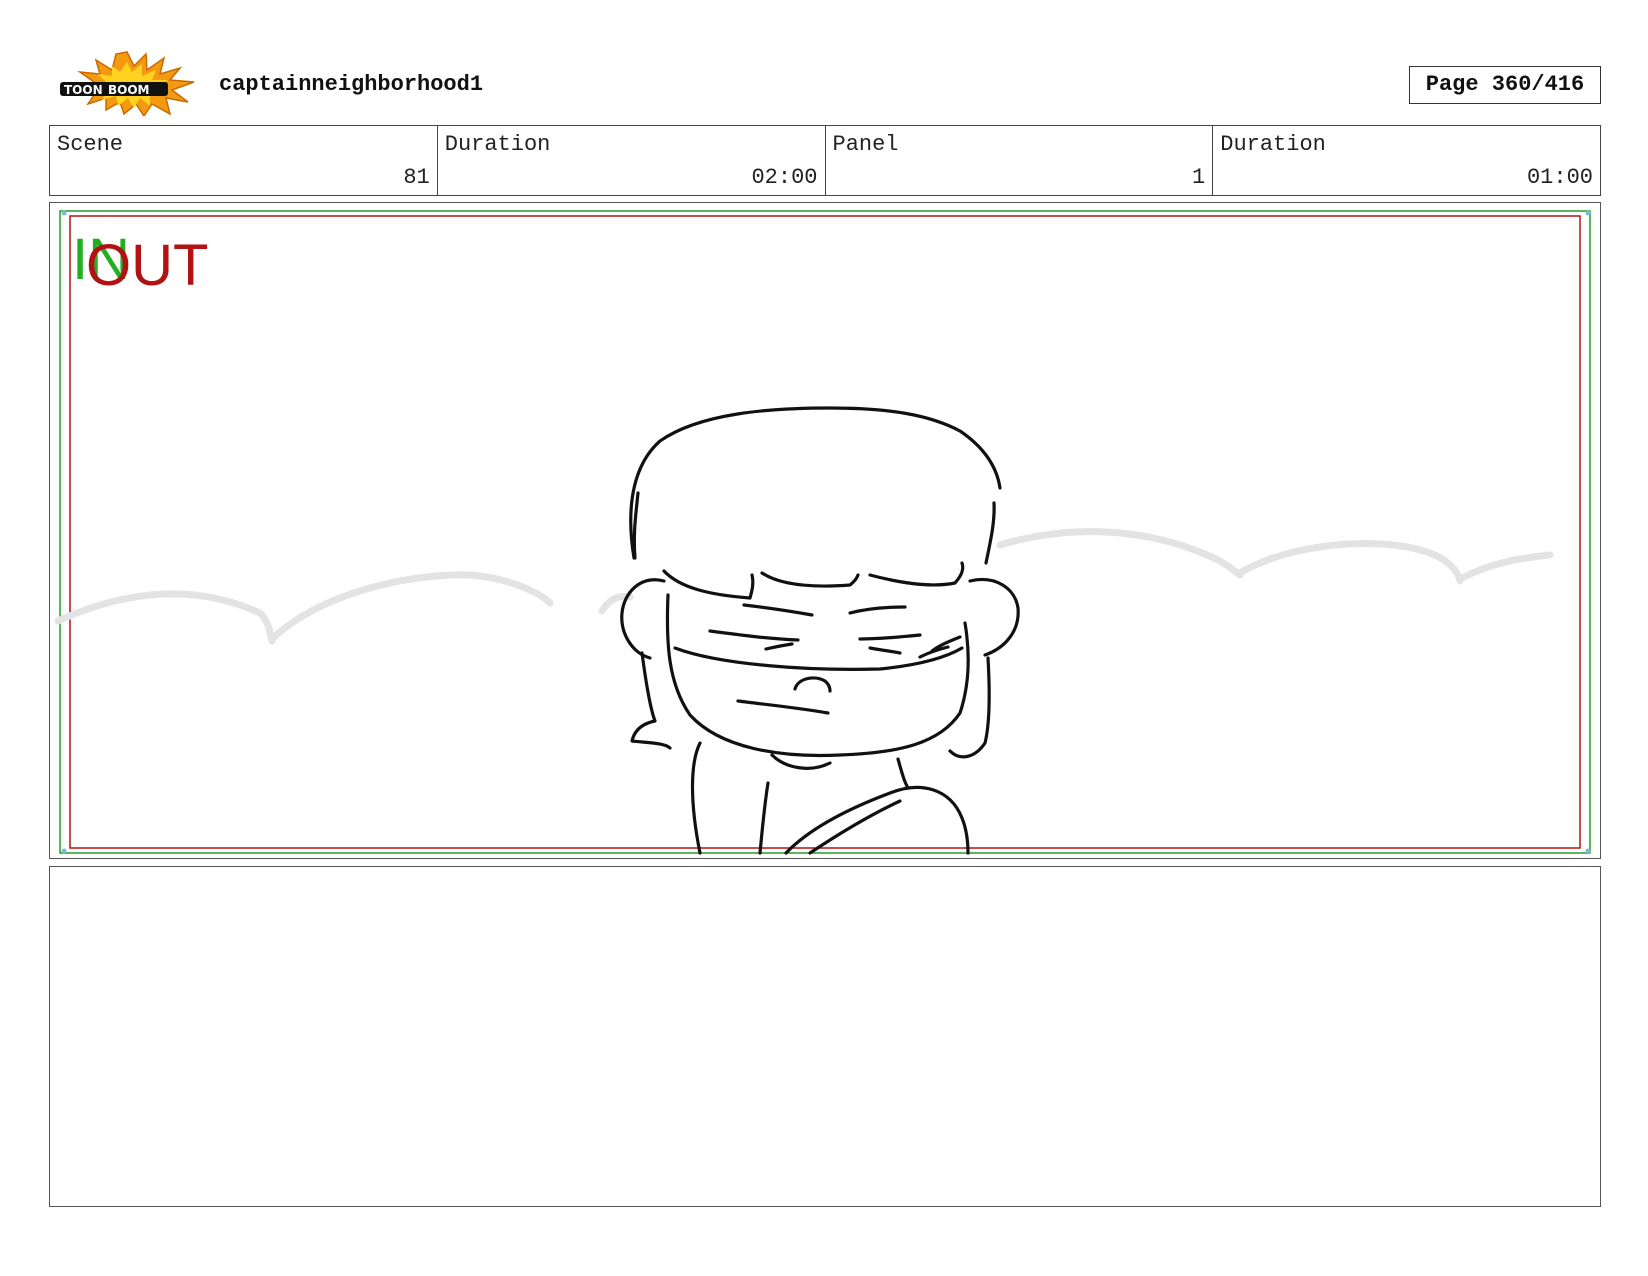  Describe the element at coordinates (129, 90) in the screenshot. I see `logo-text-boom: BOOM` at that location.